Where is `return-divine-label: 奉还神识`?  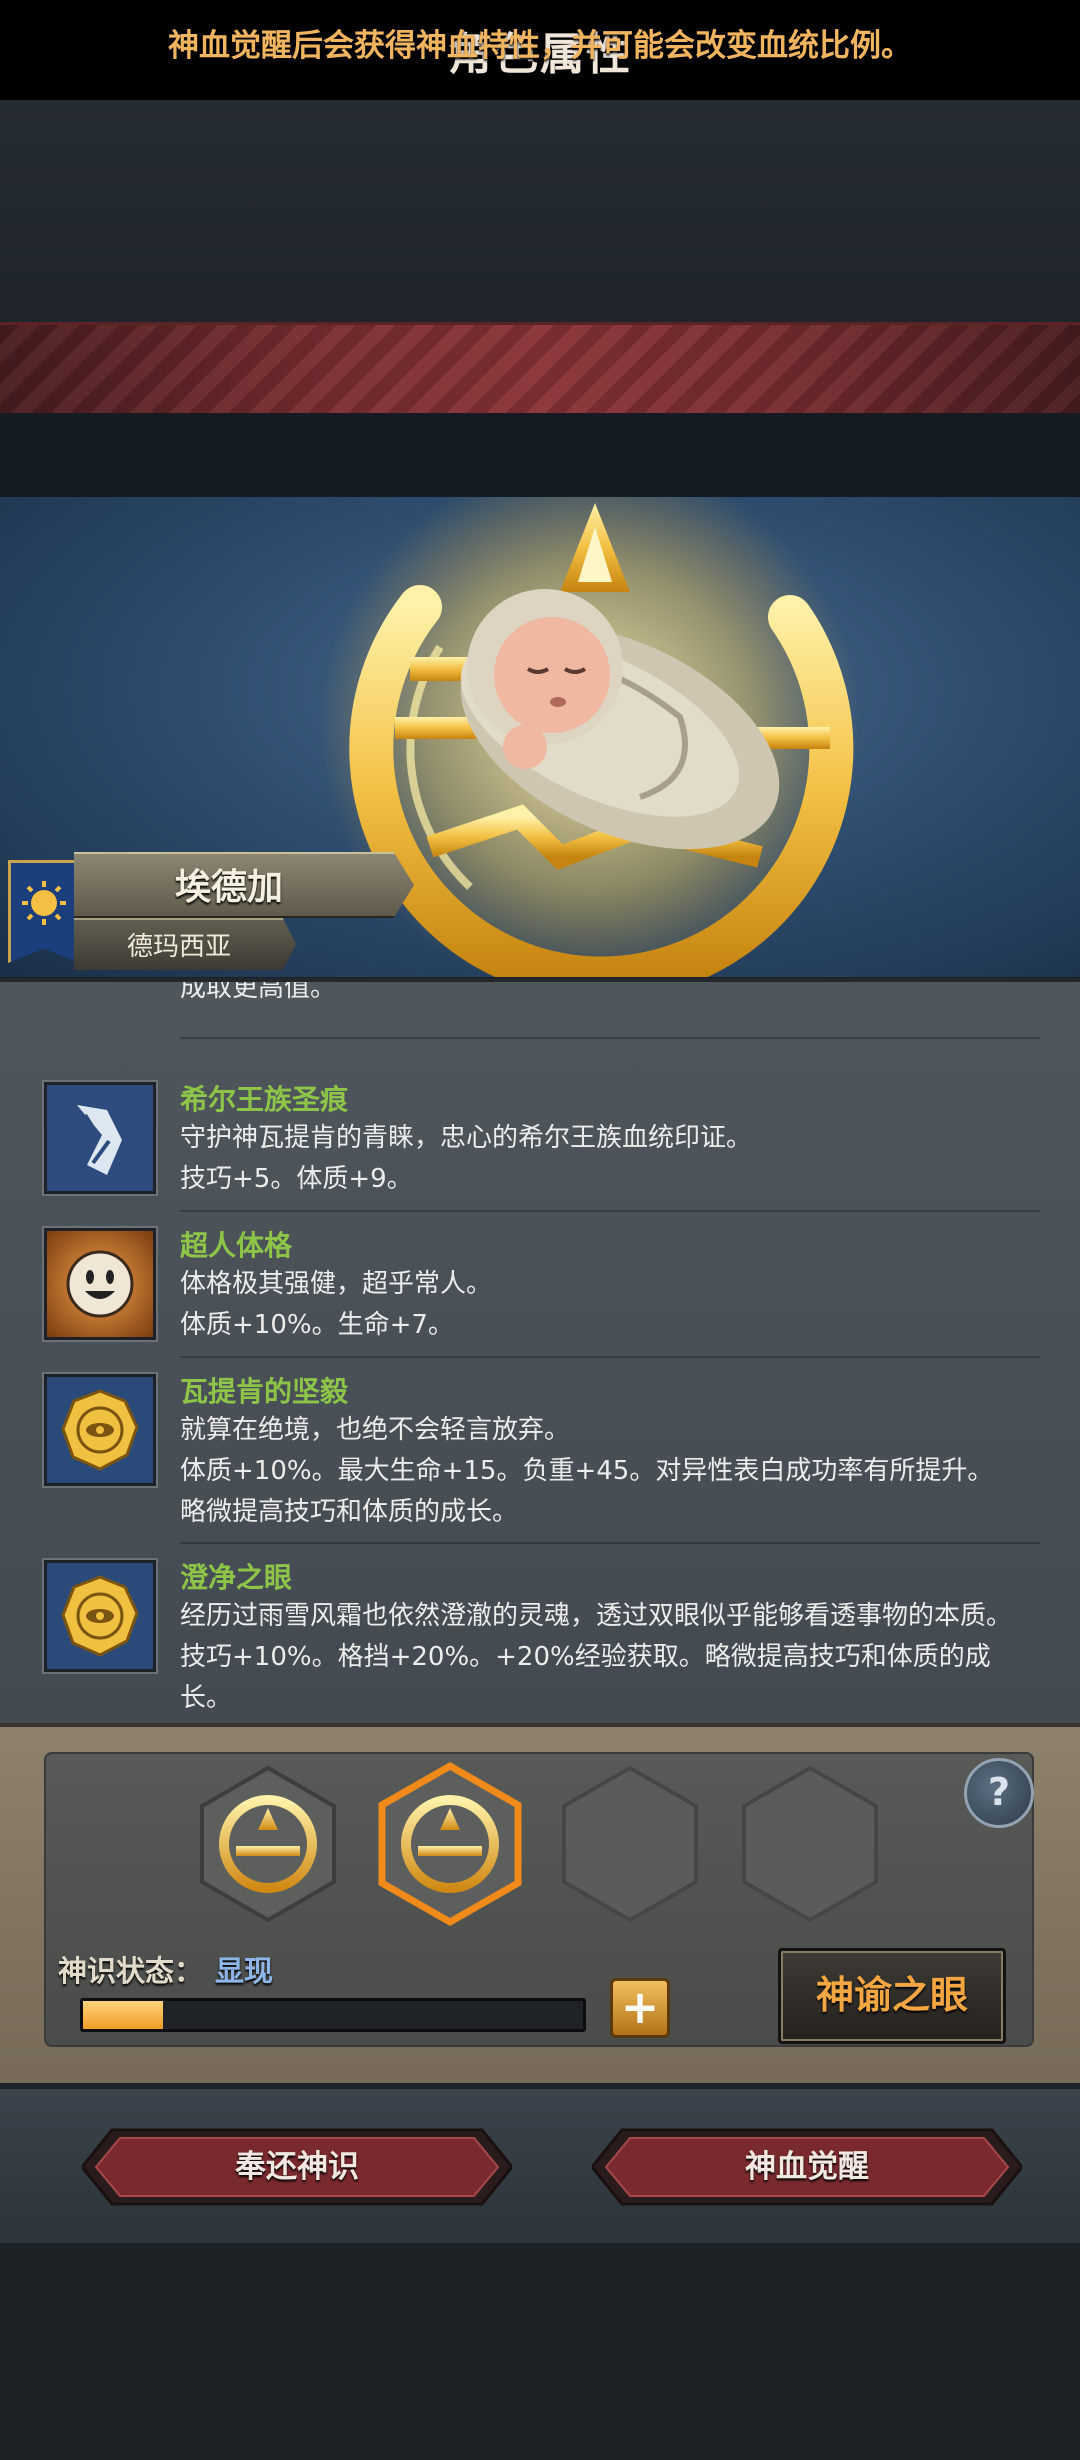 return-divine-label: 奉还神识 is located at coordinates (297, 2167).